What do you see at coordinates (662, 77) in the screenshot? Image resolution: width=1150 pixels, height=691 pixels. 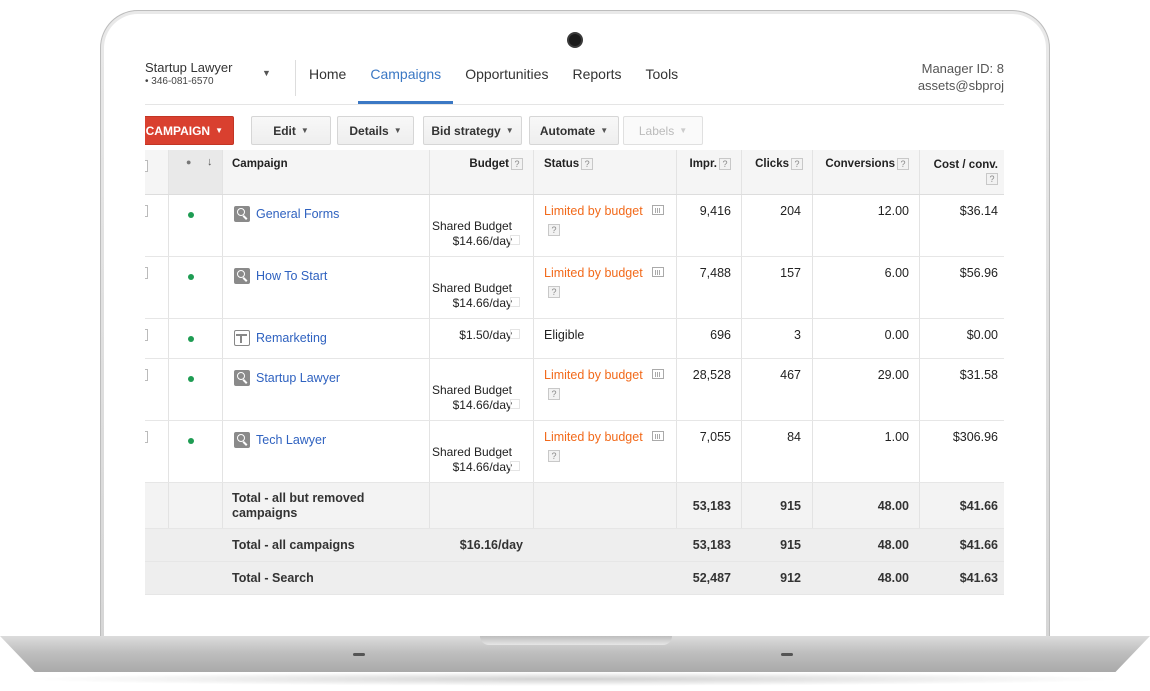 I see `nav-tools: Tools` at bounding box center [662, 77].